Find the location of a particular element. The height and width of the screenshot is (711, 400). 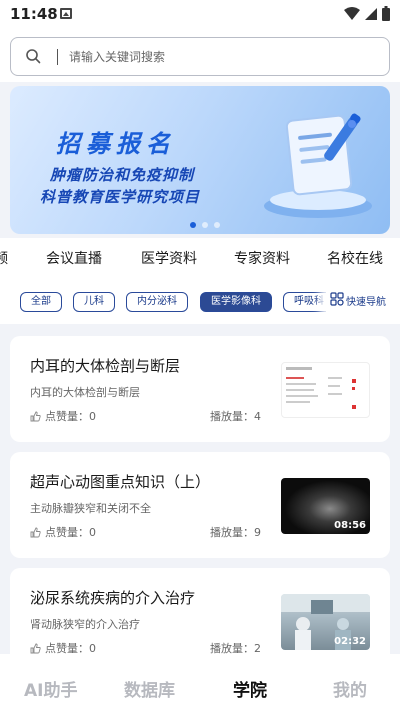

signal-icon is located at coordinates (371, 13).